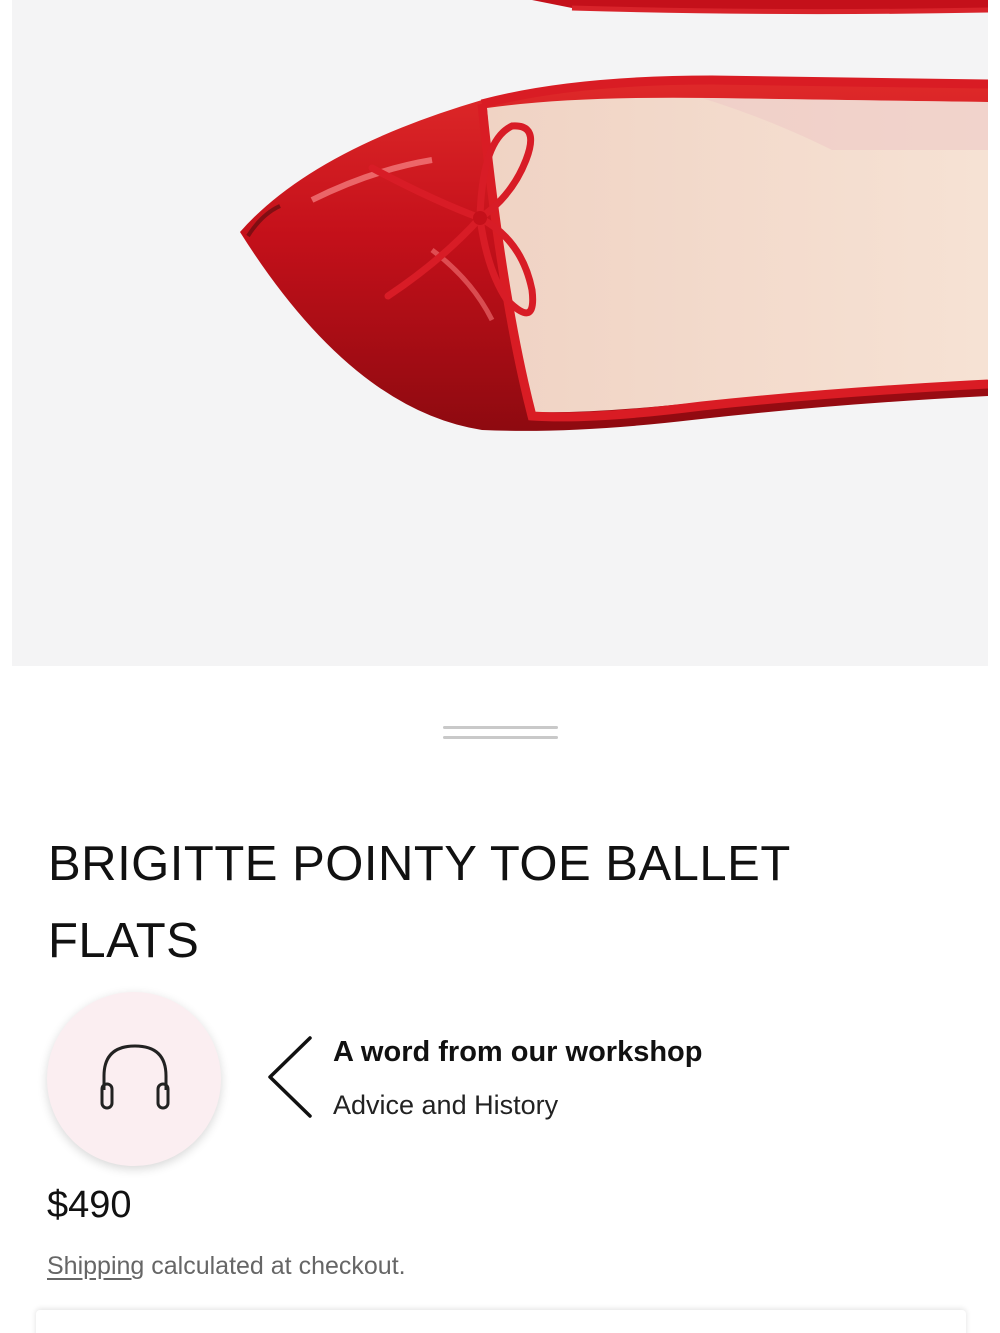 This screenshot has width=1000, height=1333. What do you see at coordinates (501, 1321) in the screenshot?
I see `next-section-card` at bounding box center [501, 1321].